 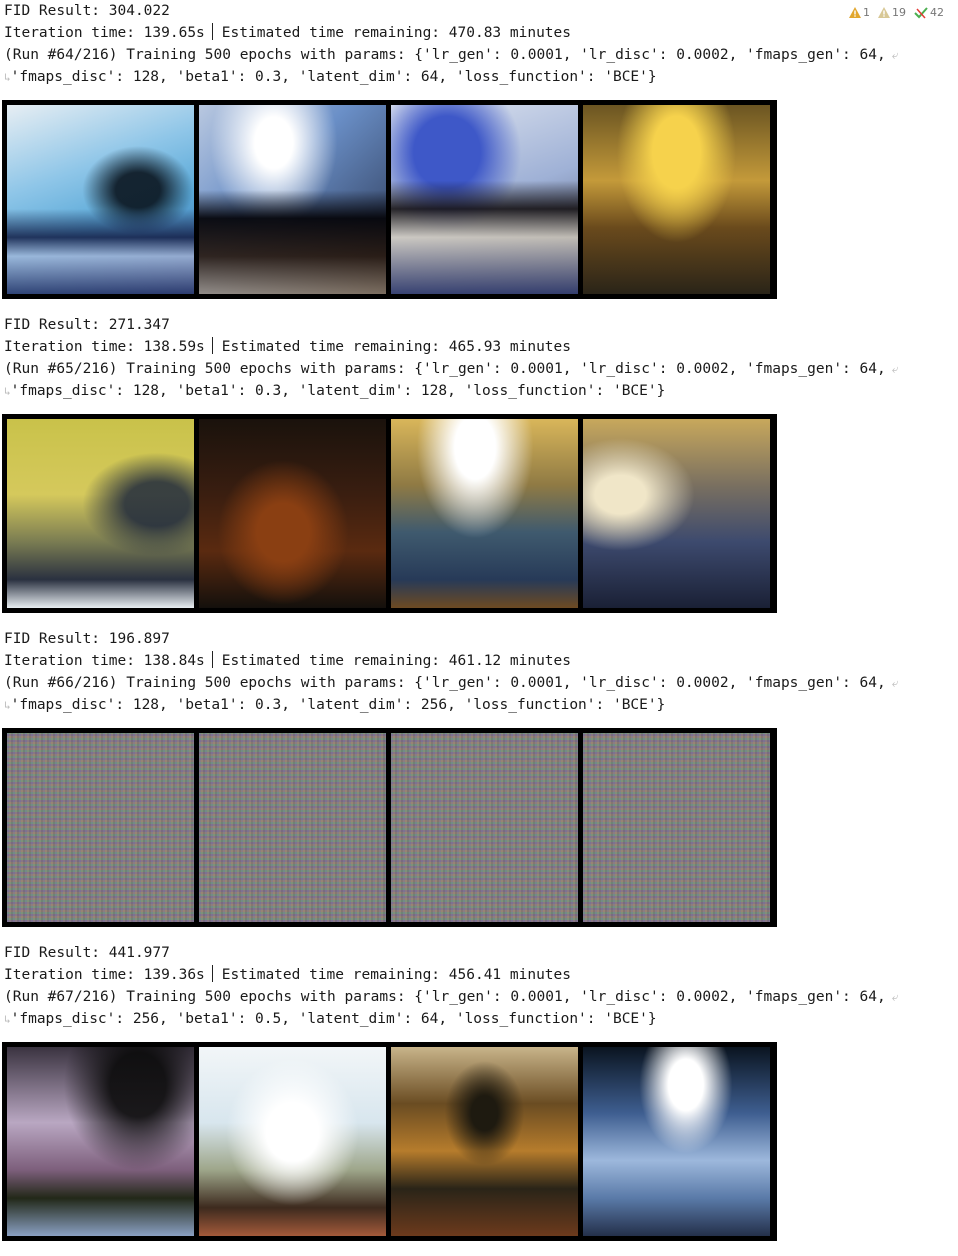 What do you see at coordinates (104, 975) in the screenshot?
I see `iteration-time: Iteration time: 139.36s` at bounding box center [104, 975].